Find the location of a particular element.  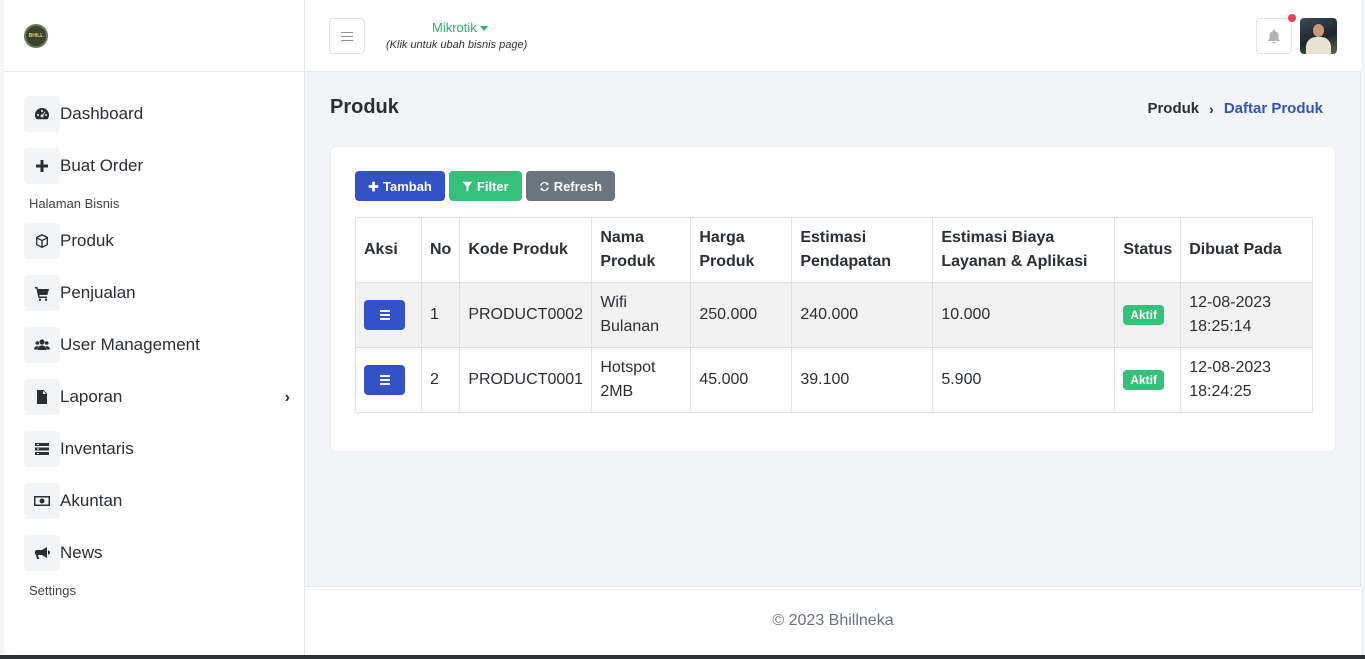

user-avatar is located at coordinates (1318, 36).